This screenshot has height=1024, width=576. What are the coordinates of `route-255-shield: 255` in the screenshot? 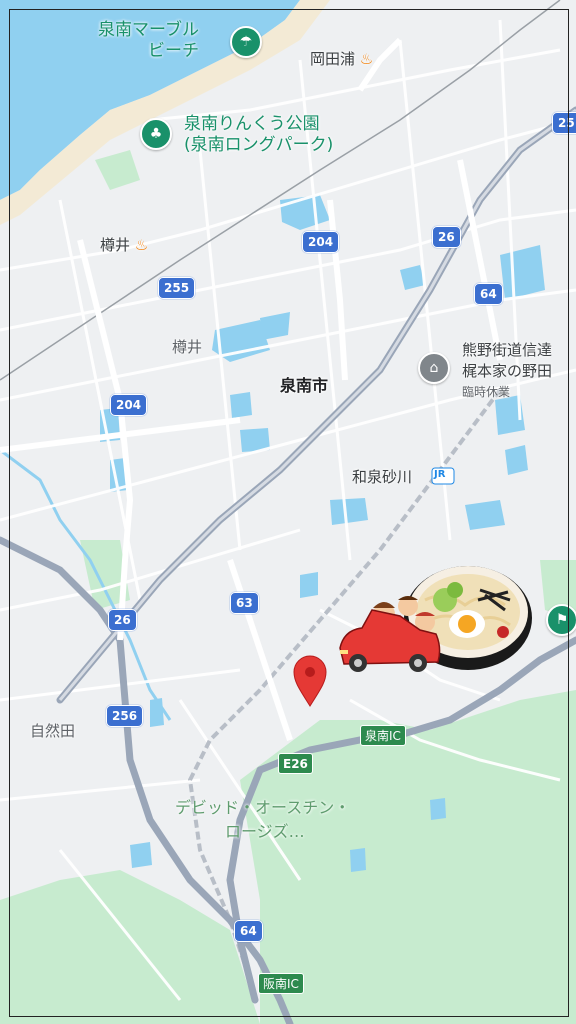 It's located at (177, 288).